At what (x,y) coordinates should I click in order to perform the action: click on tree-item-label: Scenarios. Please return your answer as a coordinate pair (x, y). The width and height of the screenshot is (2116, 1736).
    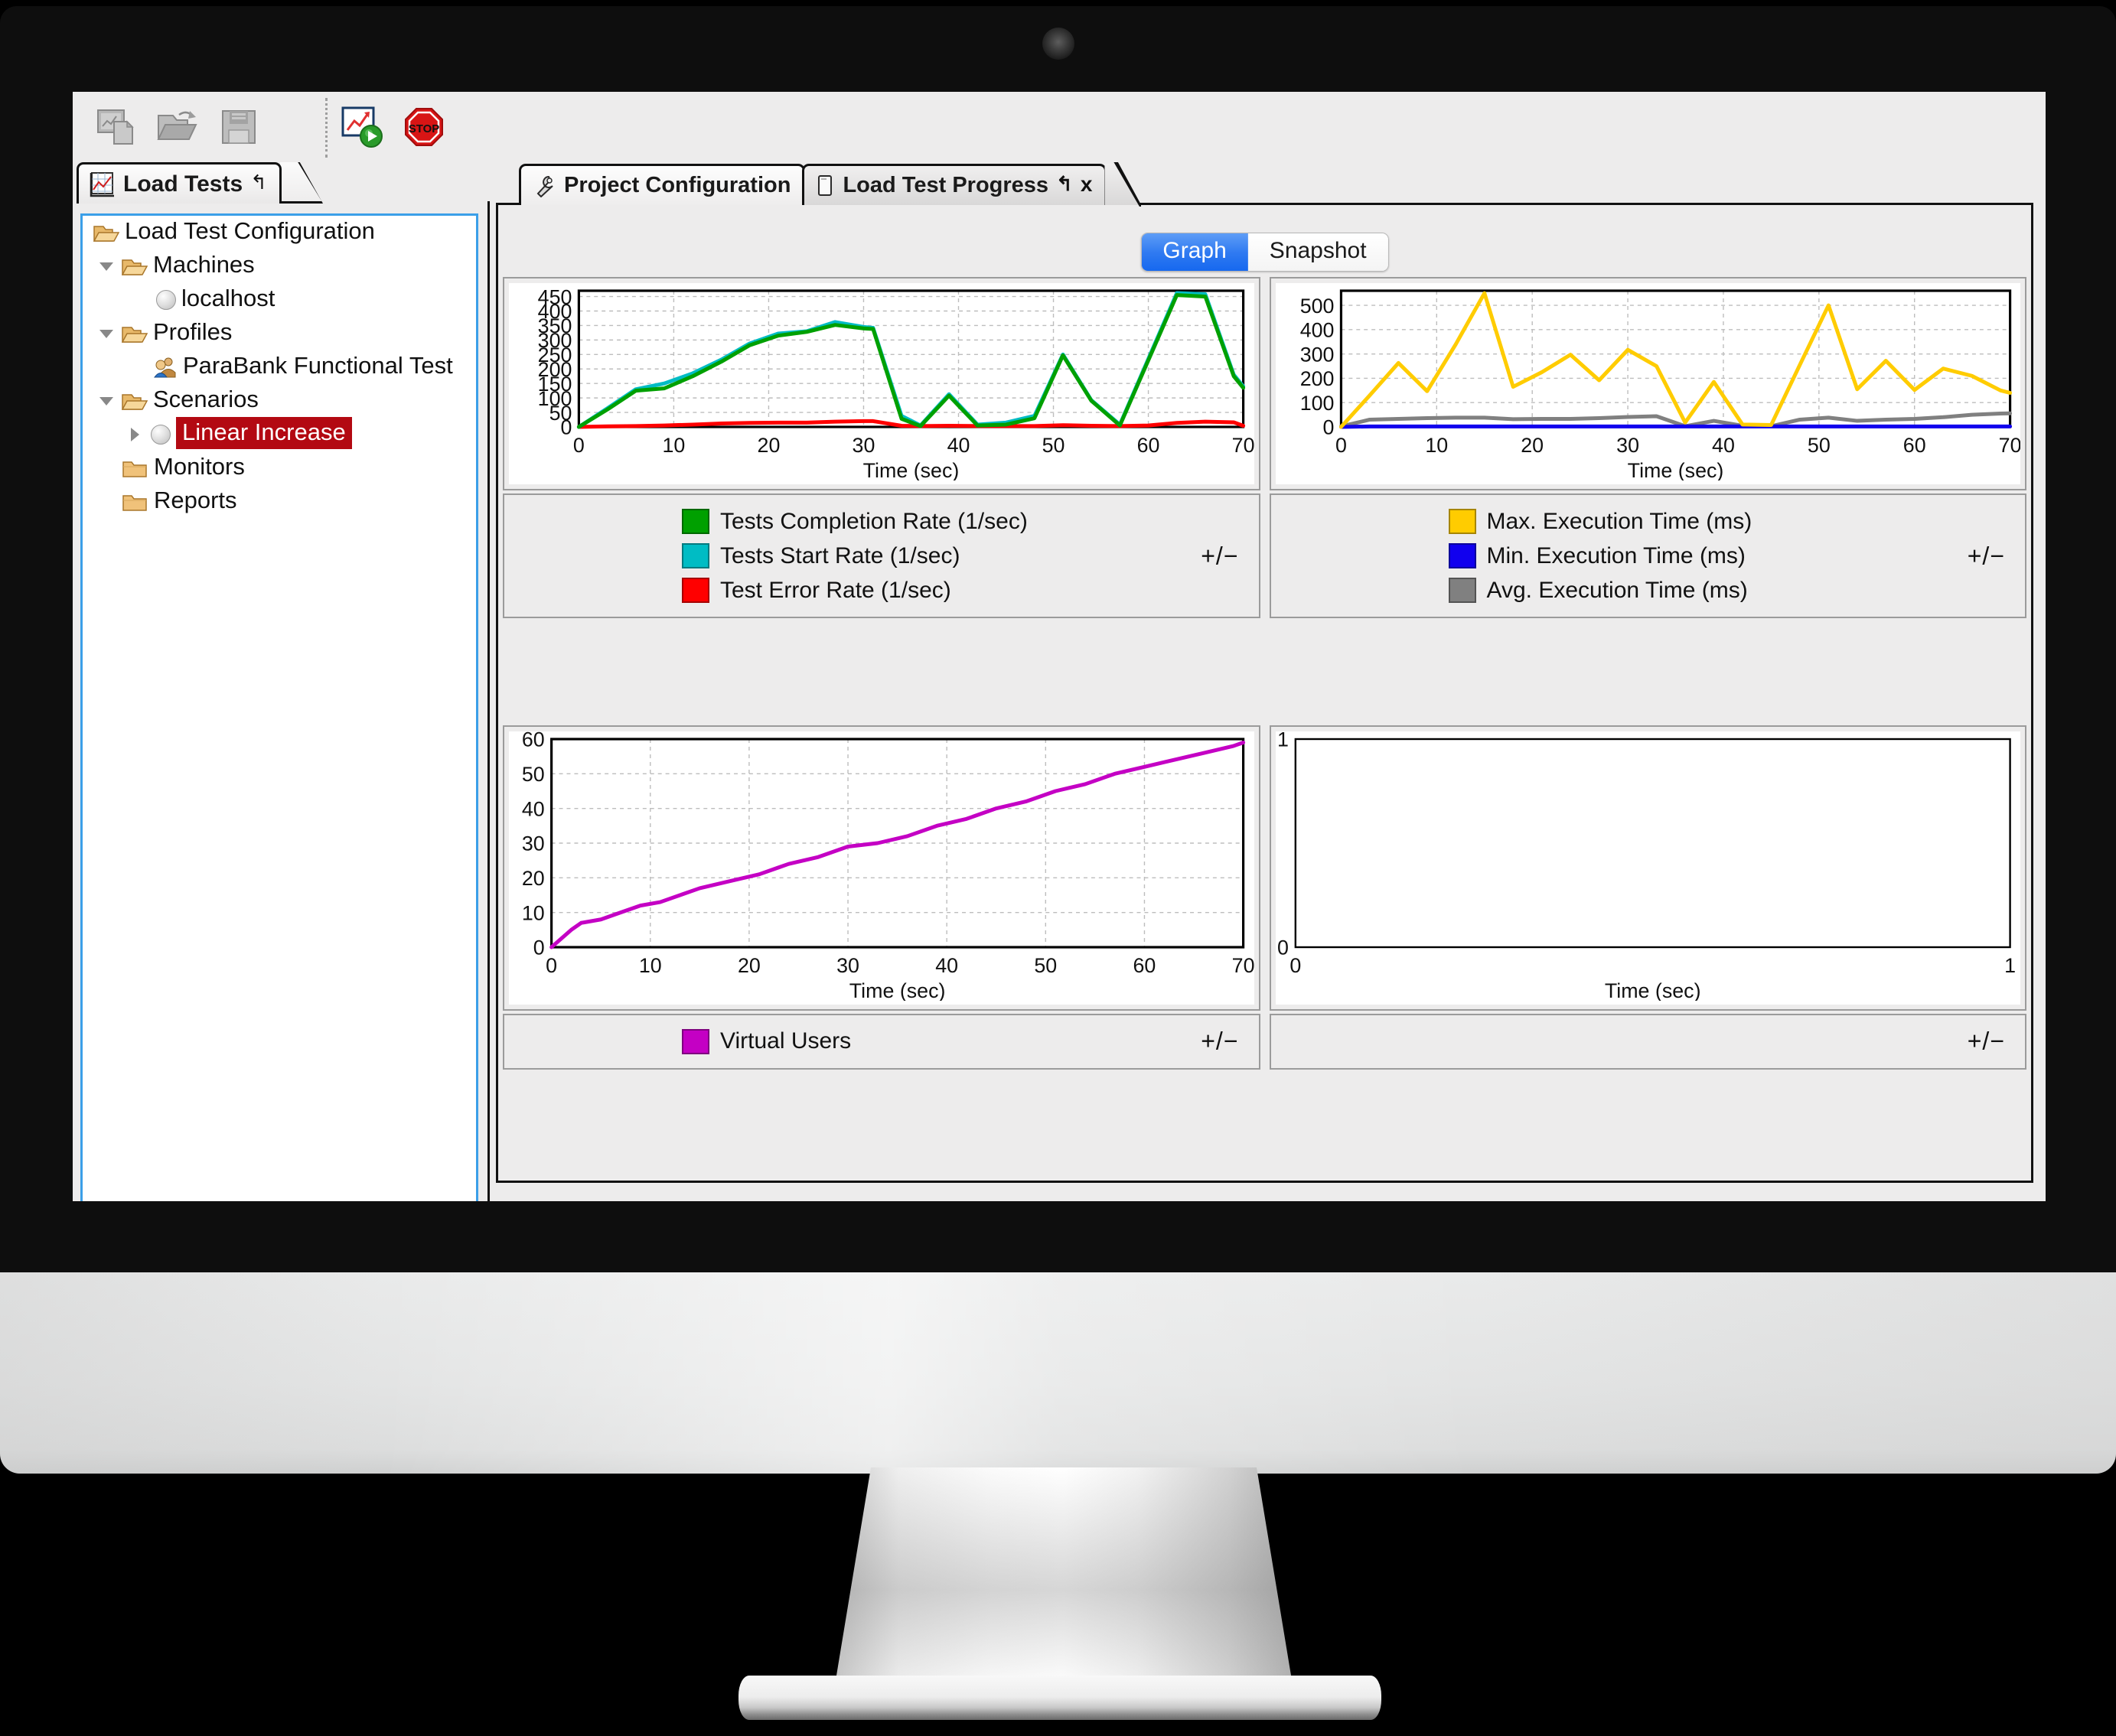
    Looking at the image, I should click on (206, 399).